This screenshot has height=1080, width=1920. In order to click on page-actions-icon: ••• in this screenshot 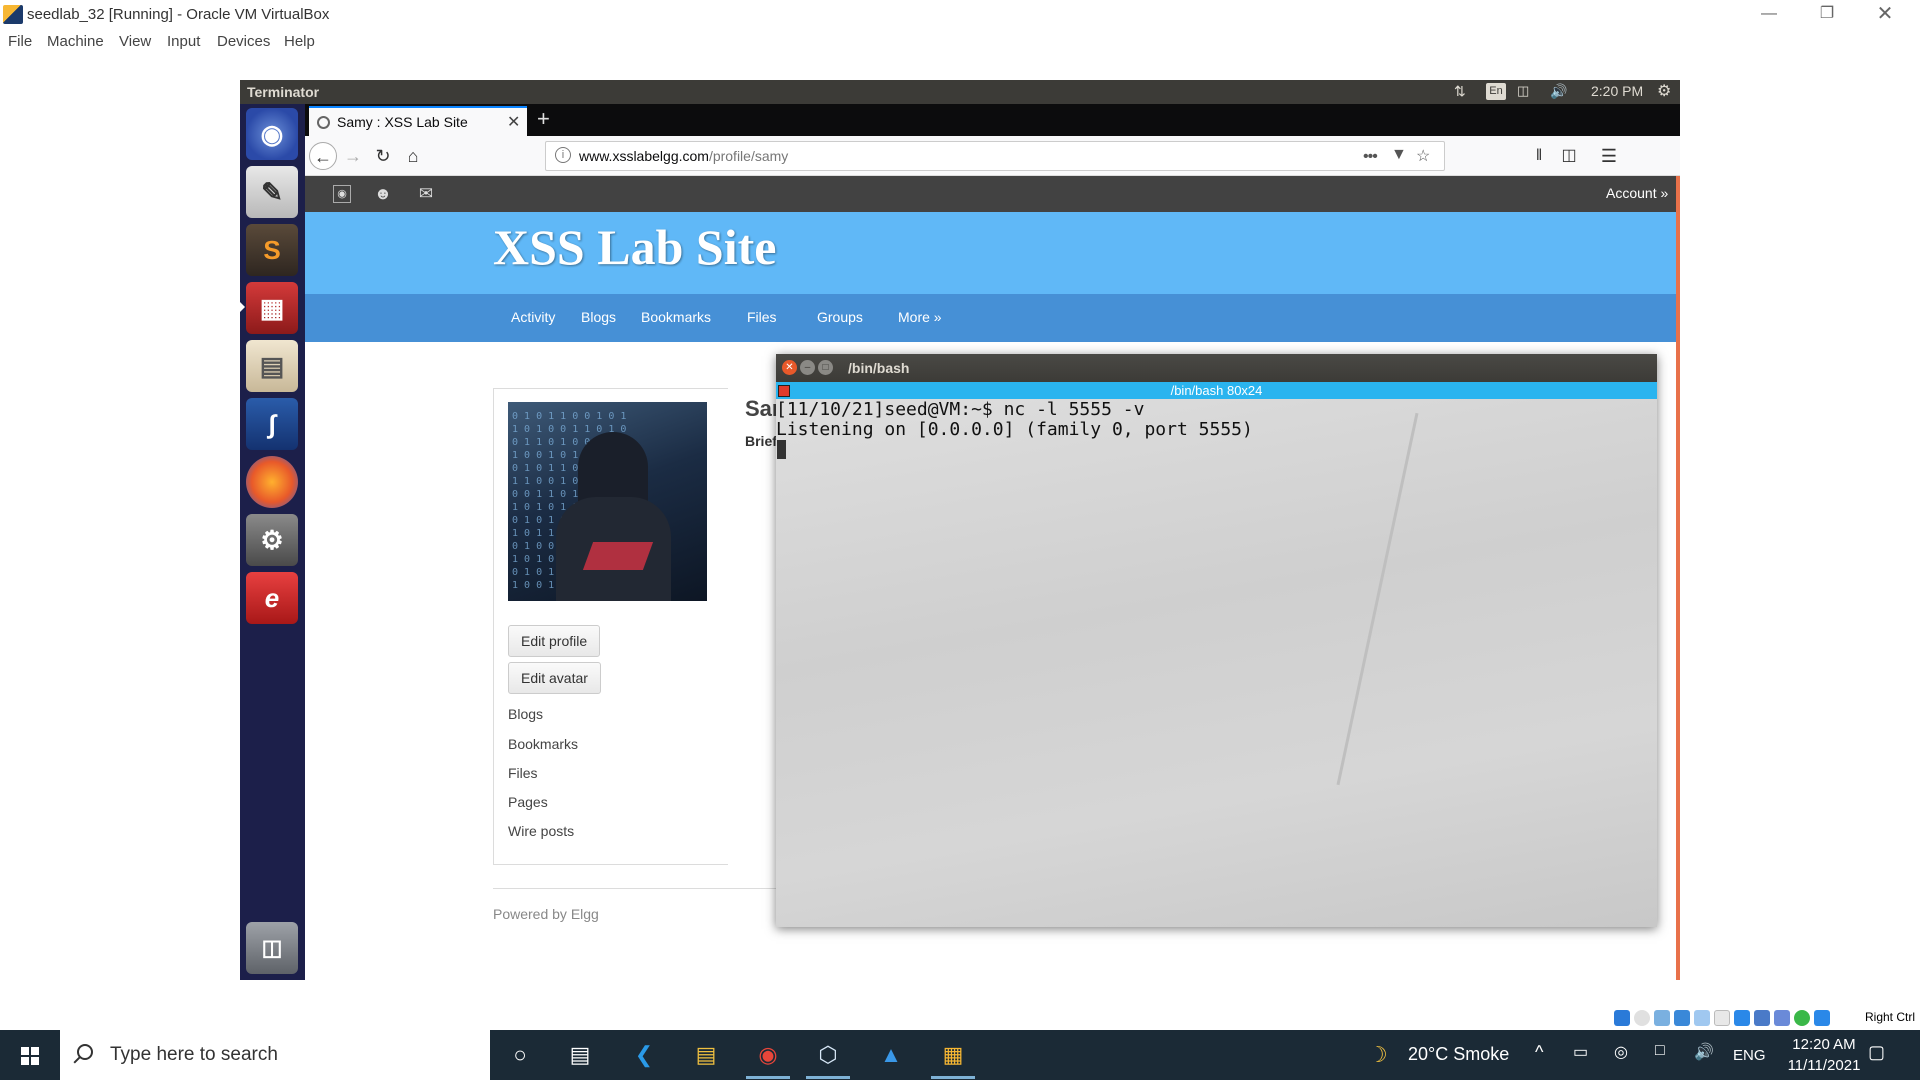, I will do `click(1370, 157)`.